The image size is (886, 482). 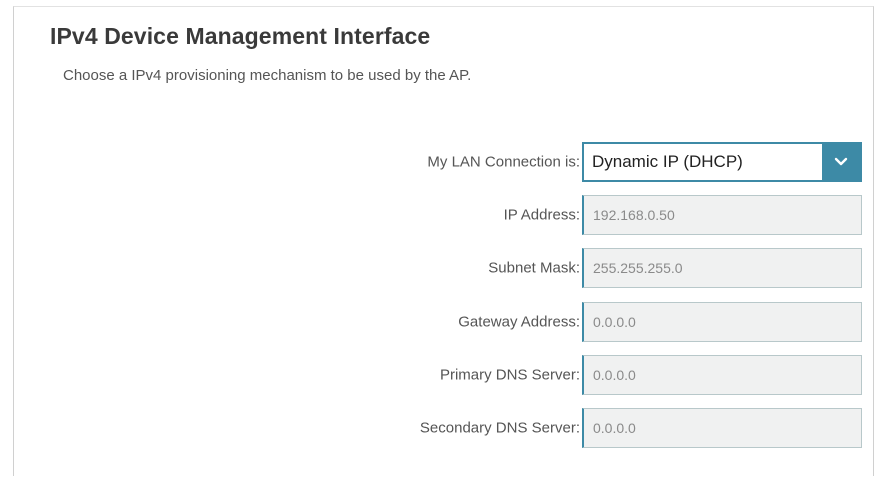 I want to click on gateway-field, so click(x=722, y=322).